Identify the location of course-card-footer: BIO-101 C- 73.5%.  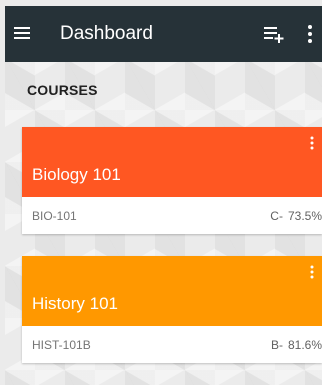
(172, 215).